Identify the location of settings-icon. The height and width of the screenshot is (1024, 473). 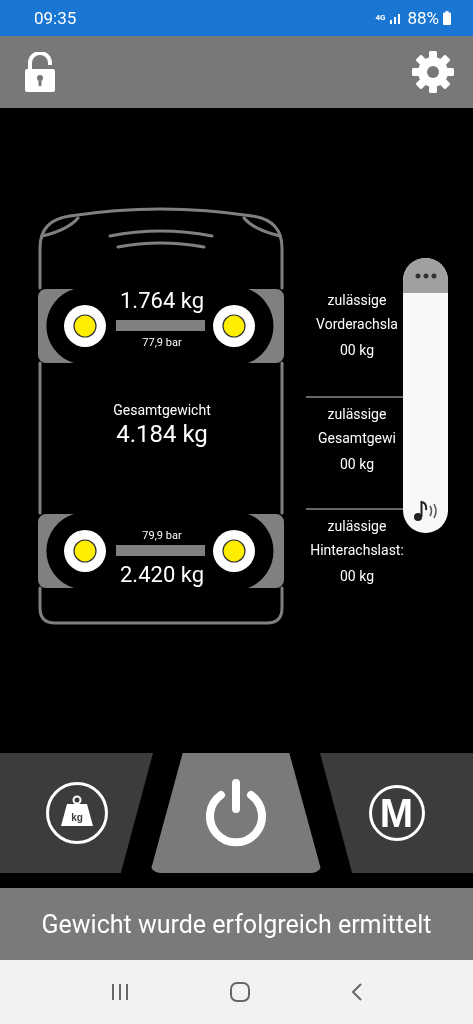
(433, 72).